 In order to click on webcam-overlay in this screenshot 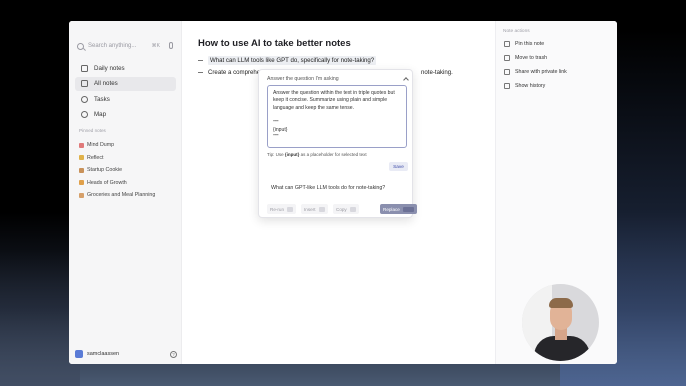, I will do `click(560, 322)`.